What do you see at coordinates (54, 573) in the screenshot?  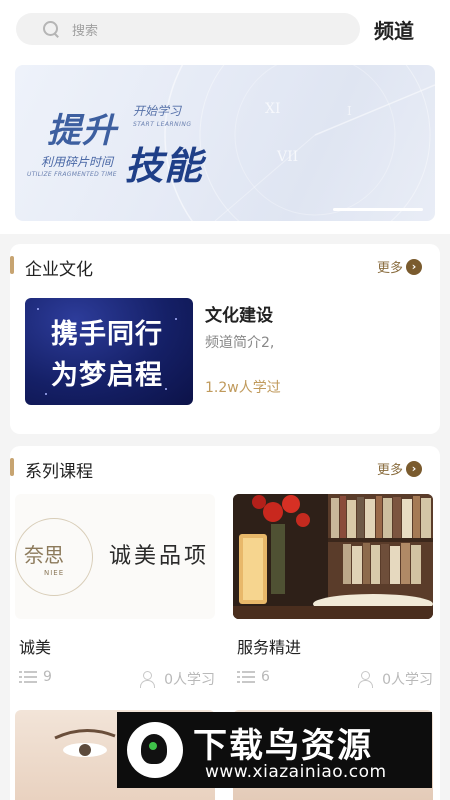 I see `niee-logo-en: NIEE` at bounding box center [54, 573].